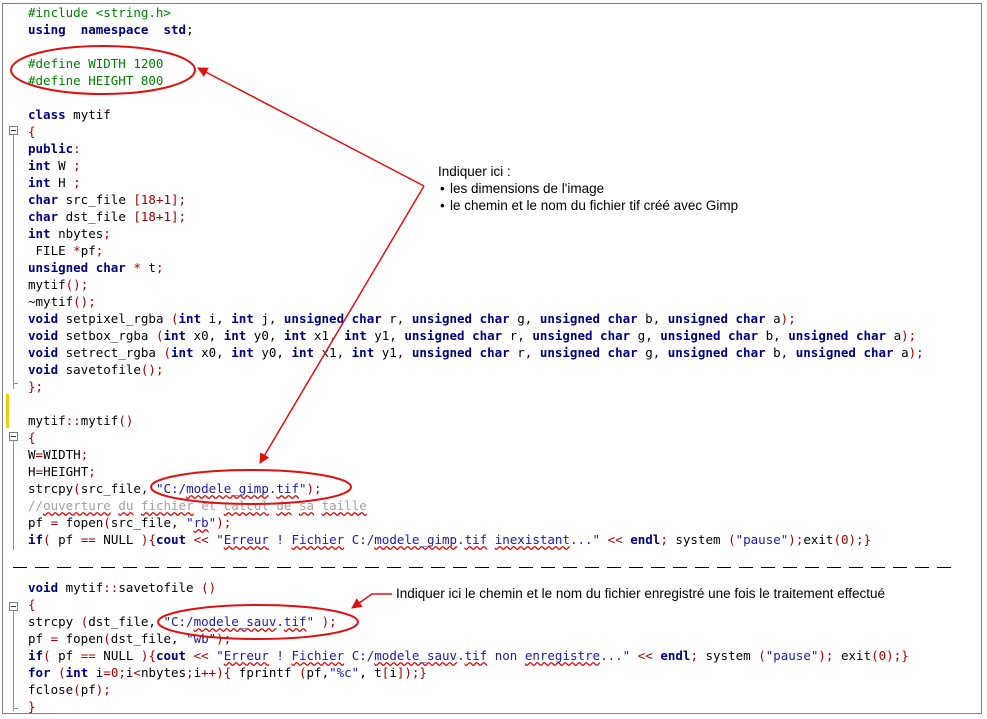 Image resolution: width=987 pixels, height=719 pixels. What do you see at coordinates (208, 505) in the screenshot?
I see `code-token: et` at bounding box center [208, 505].